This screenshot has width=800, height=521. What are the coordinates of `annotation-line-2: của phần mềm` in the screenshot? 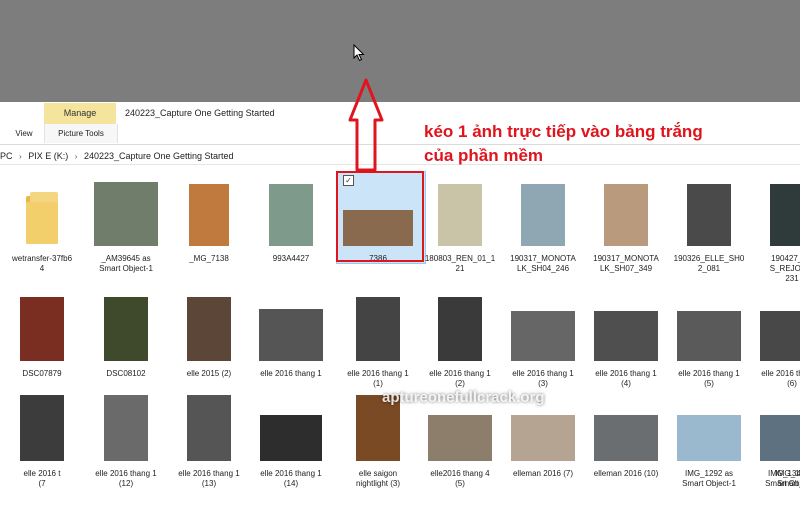 It's located at (484, 155).